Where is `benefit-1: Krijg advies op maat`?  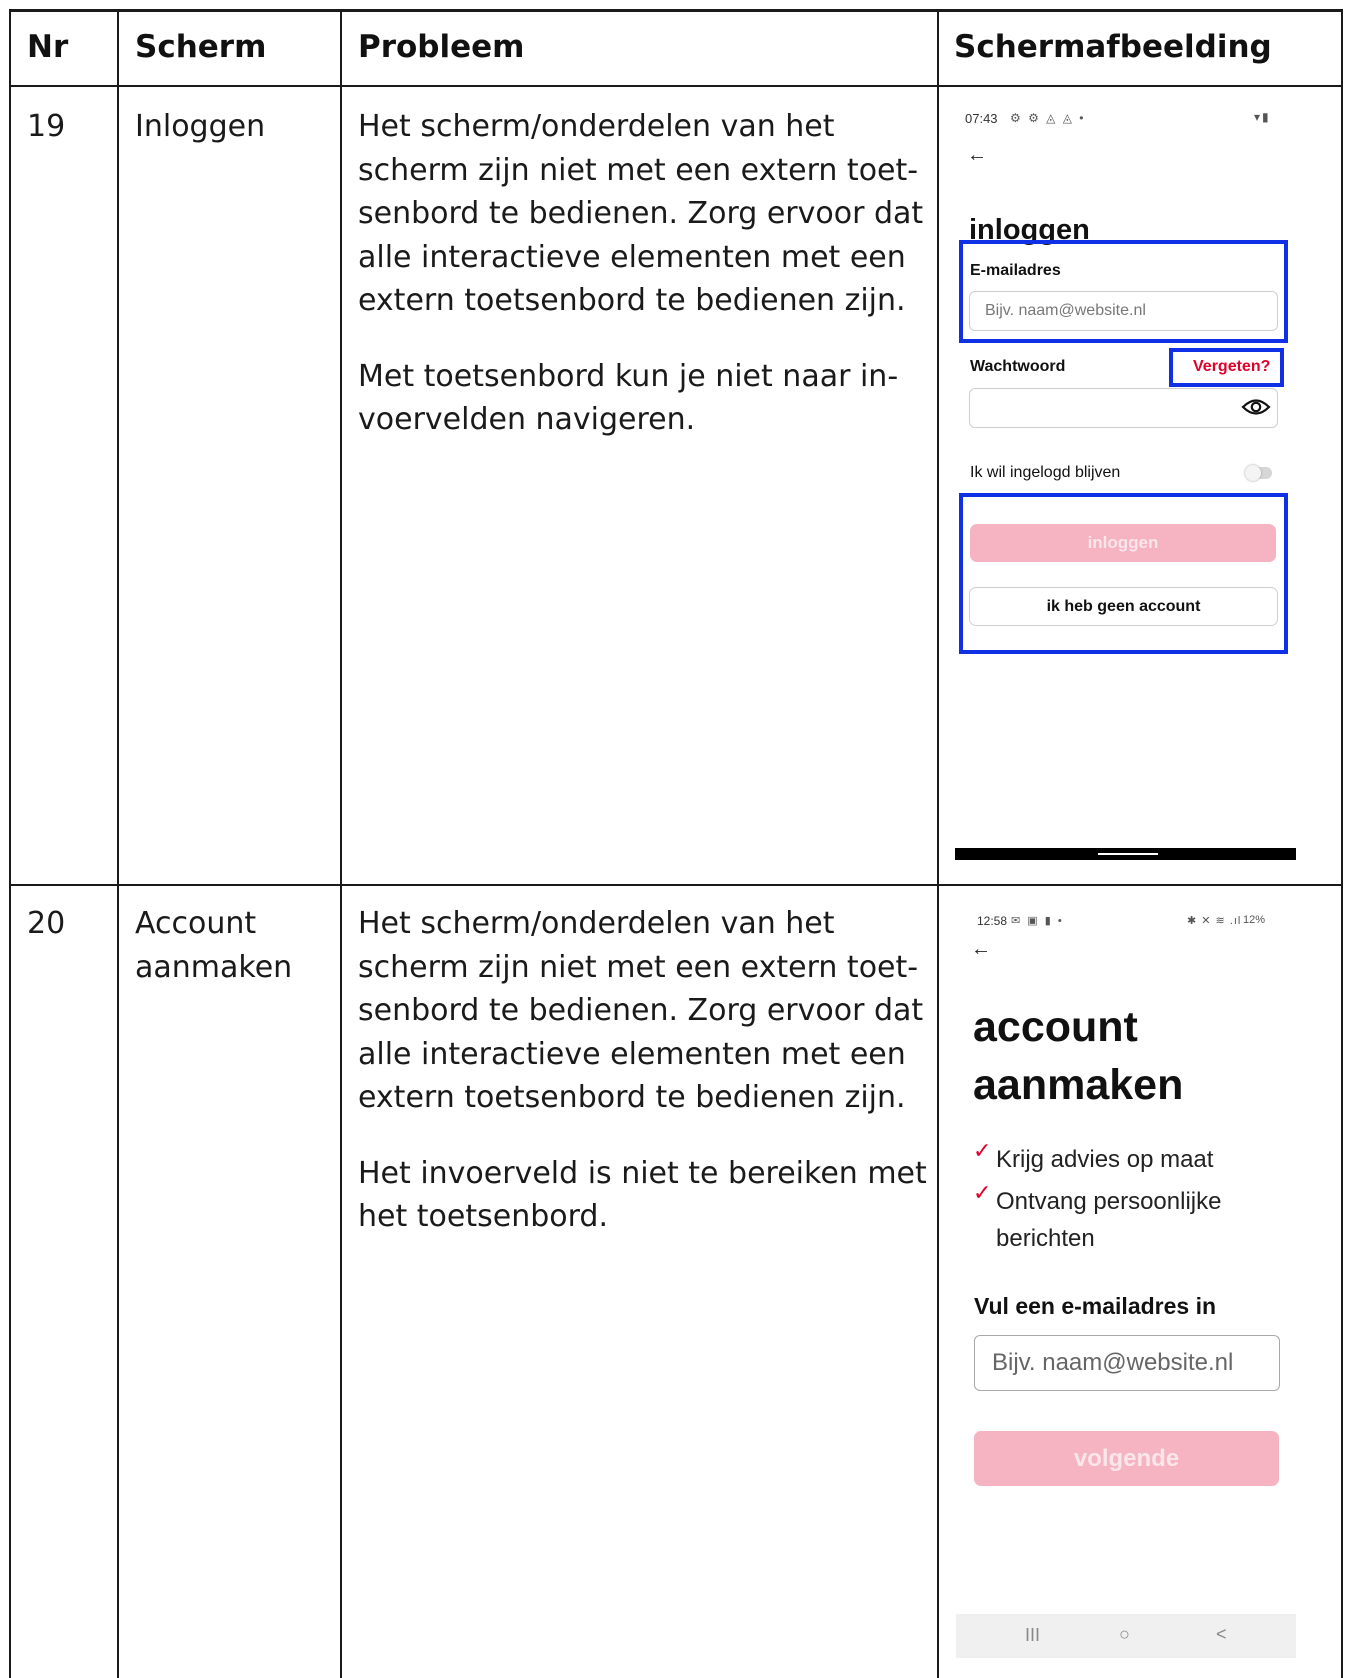 benefit-1: Krijg advies op maat is located at coordinates (1105, 1159).